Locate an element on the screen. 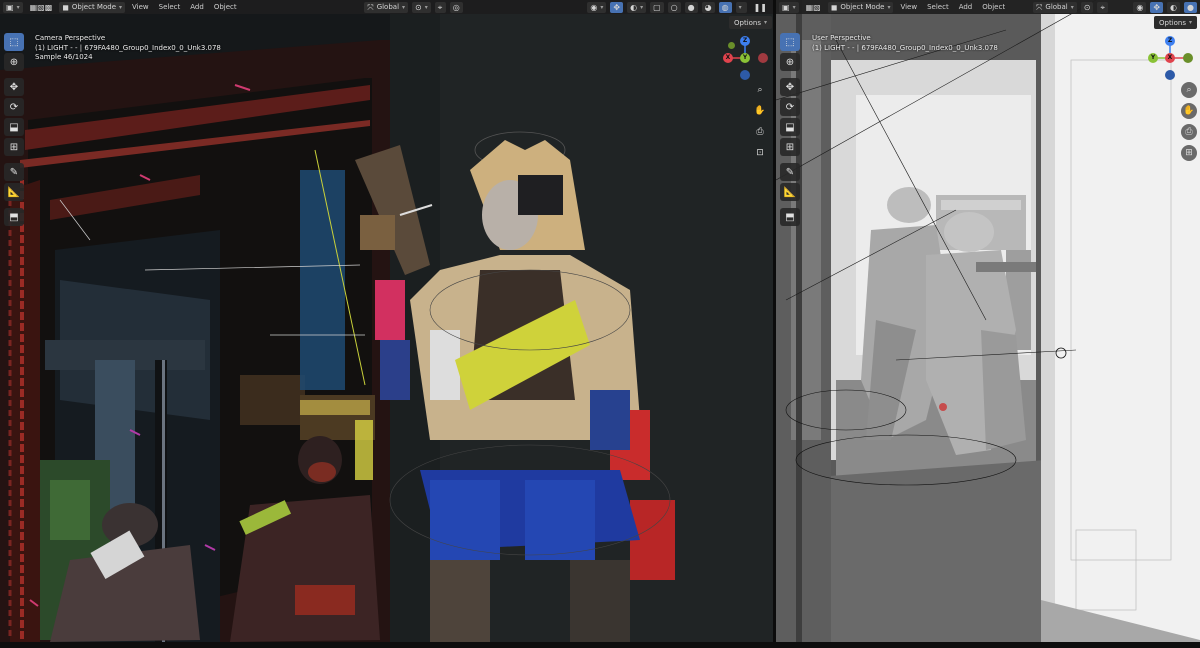 The height and width of the screenshot is (648, 1200). rendered-shading-icon: ◍ is located at coordinates (725, 7).